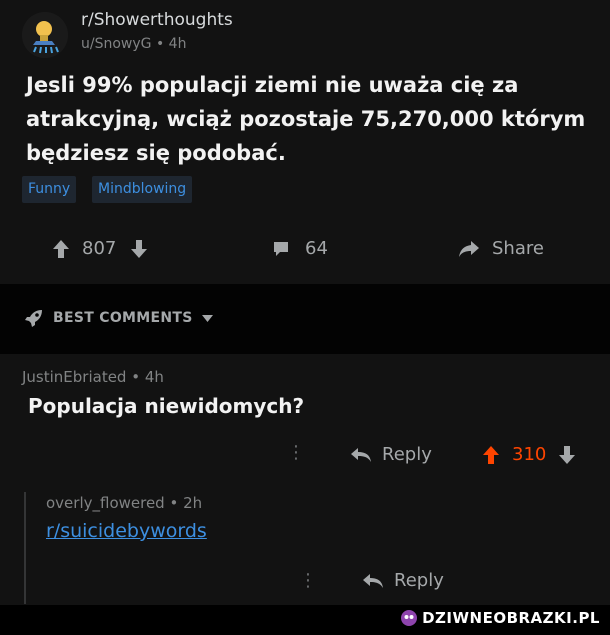 The height and width of the screenshot is (635, 610). What do you see at coordinates (123, 318) in the screenshot?
I see `sort-label: BEST COMMENTS` at bounding box center [123, 318].